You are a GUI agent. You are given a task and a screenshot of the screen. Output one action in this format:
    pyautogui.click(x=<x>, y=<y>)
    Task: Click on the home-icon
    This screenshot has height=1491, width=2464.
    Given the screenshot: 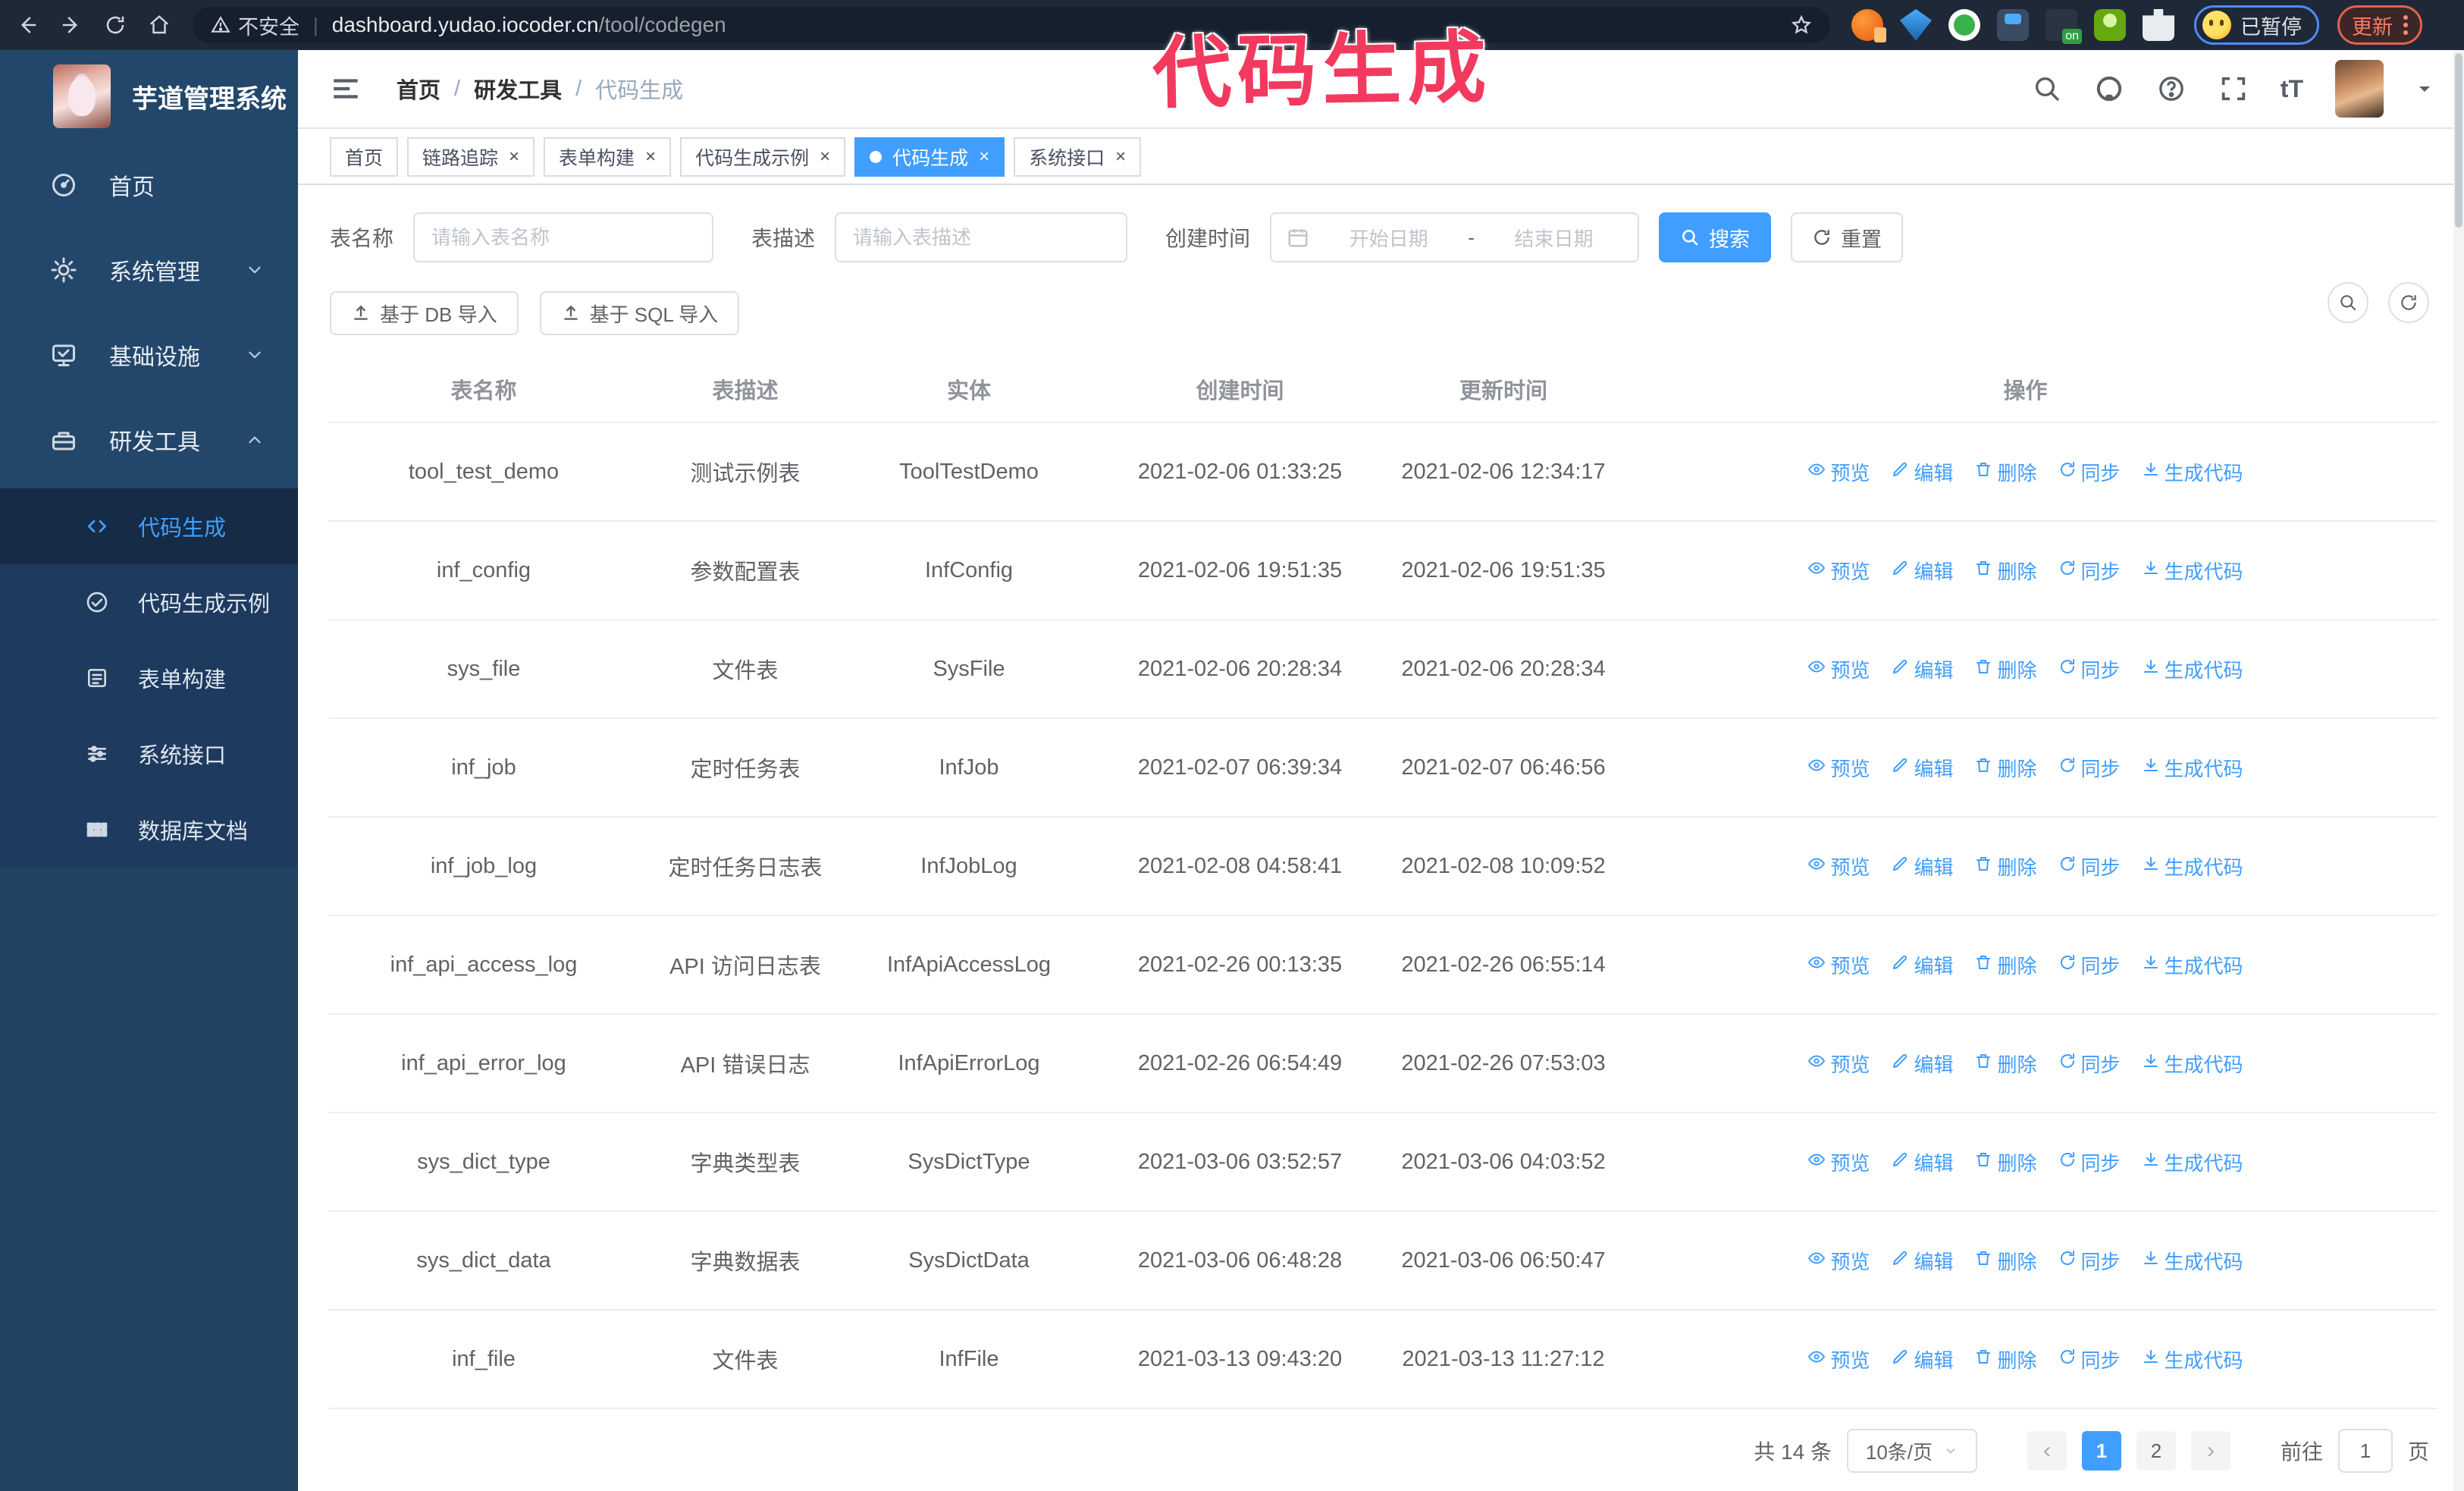 What is the action you would take?
    pyautogui.click(x=160, y=25)
    